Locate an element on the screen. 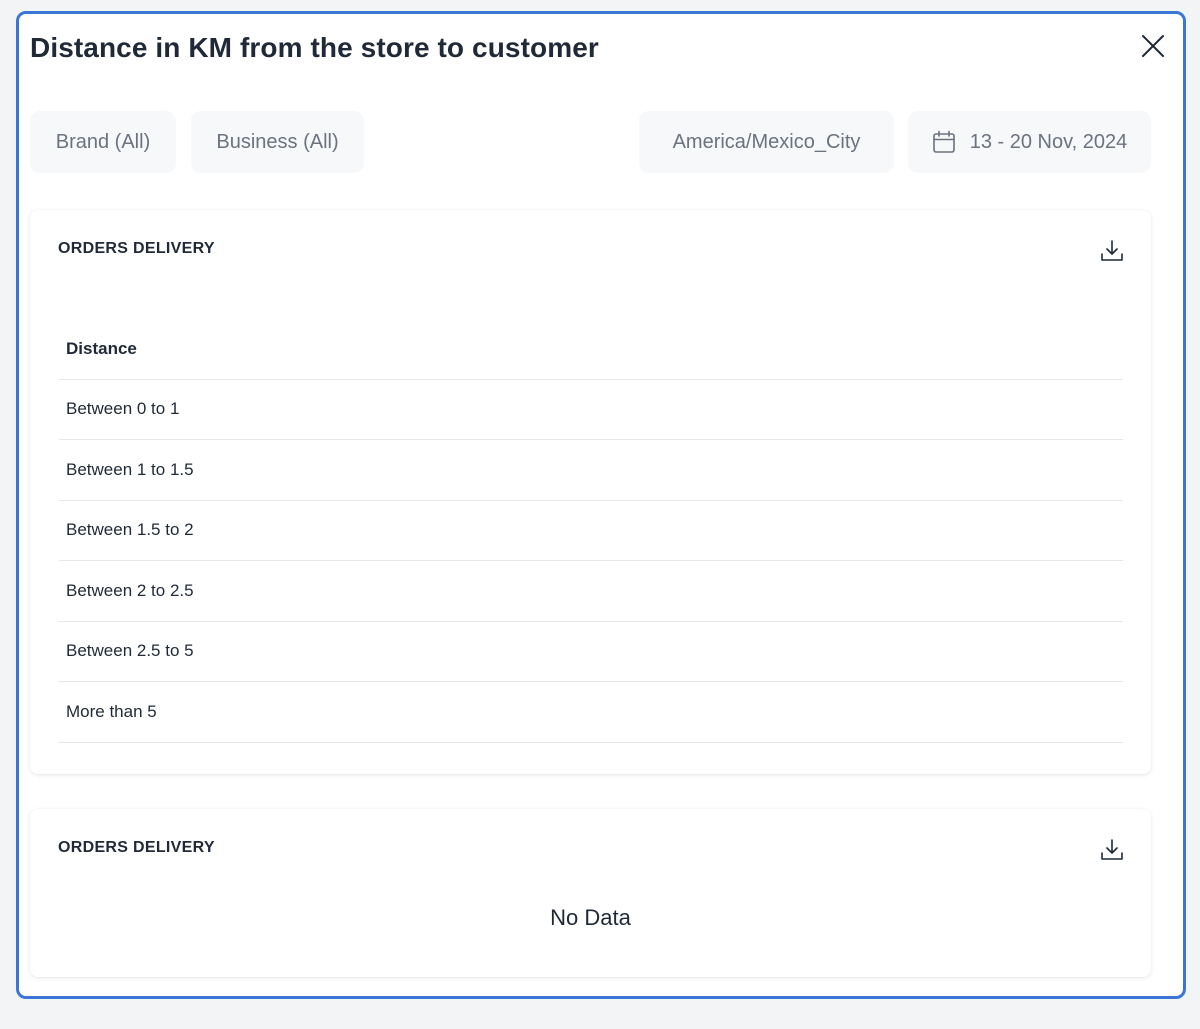 This screenshot has height=1029, width=1200. close-icon is located at coordinates (1153, 46).